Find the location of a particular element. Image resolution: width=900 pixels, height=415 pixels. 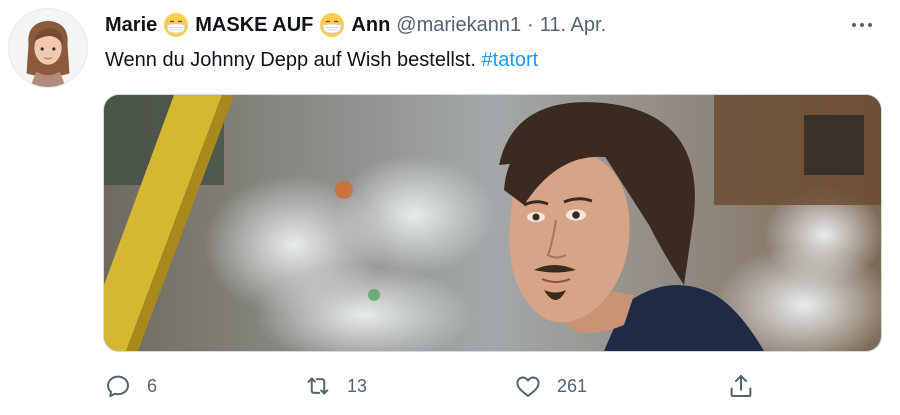

like-button: 261 is located at coordinates (550, 386).